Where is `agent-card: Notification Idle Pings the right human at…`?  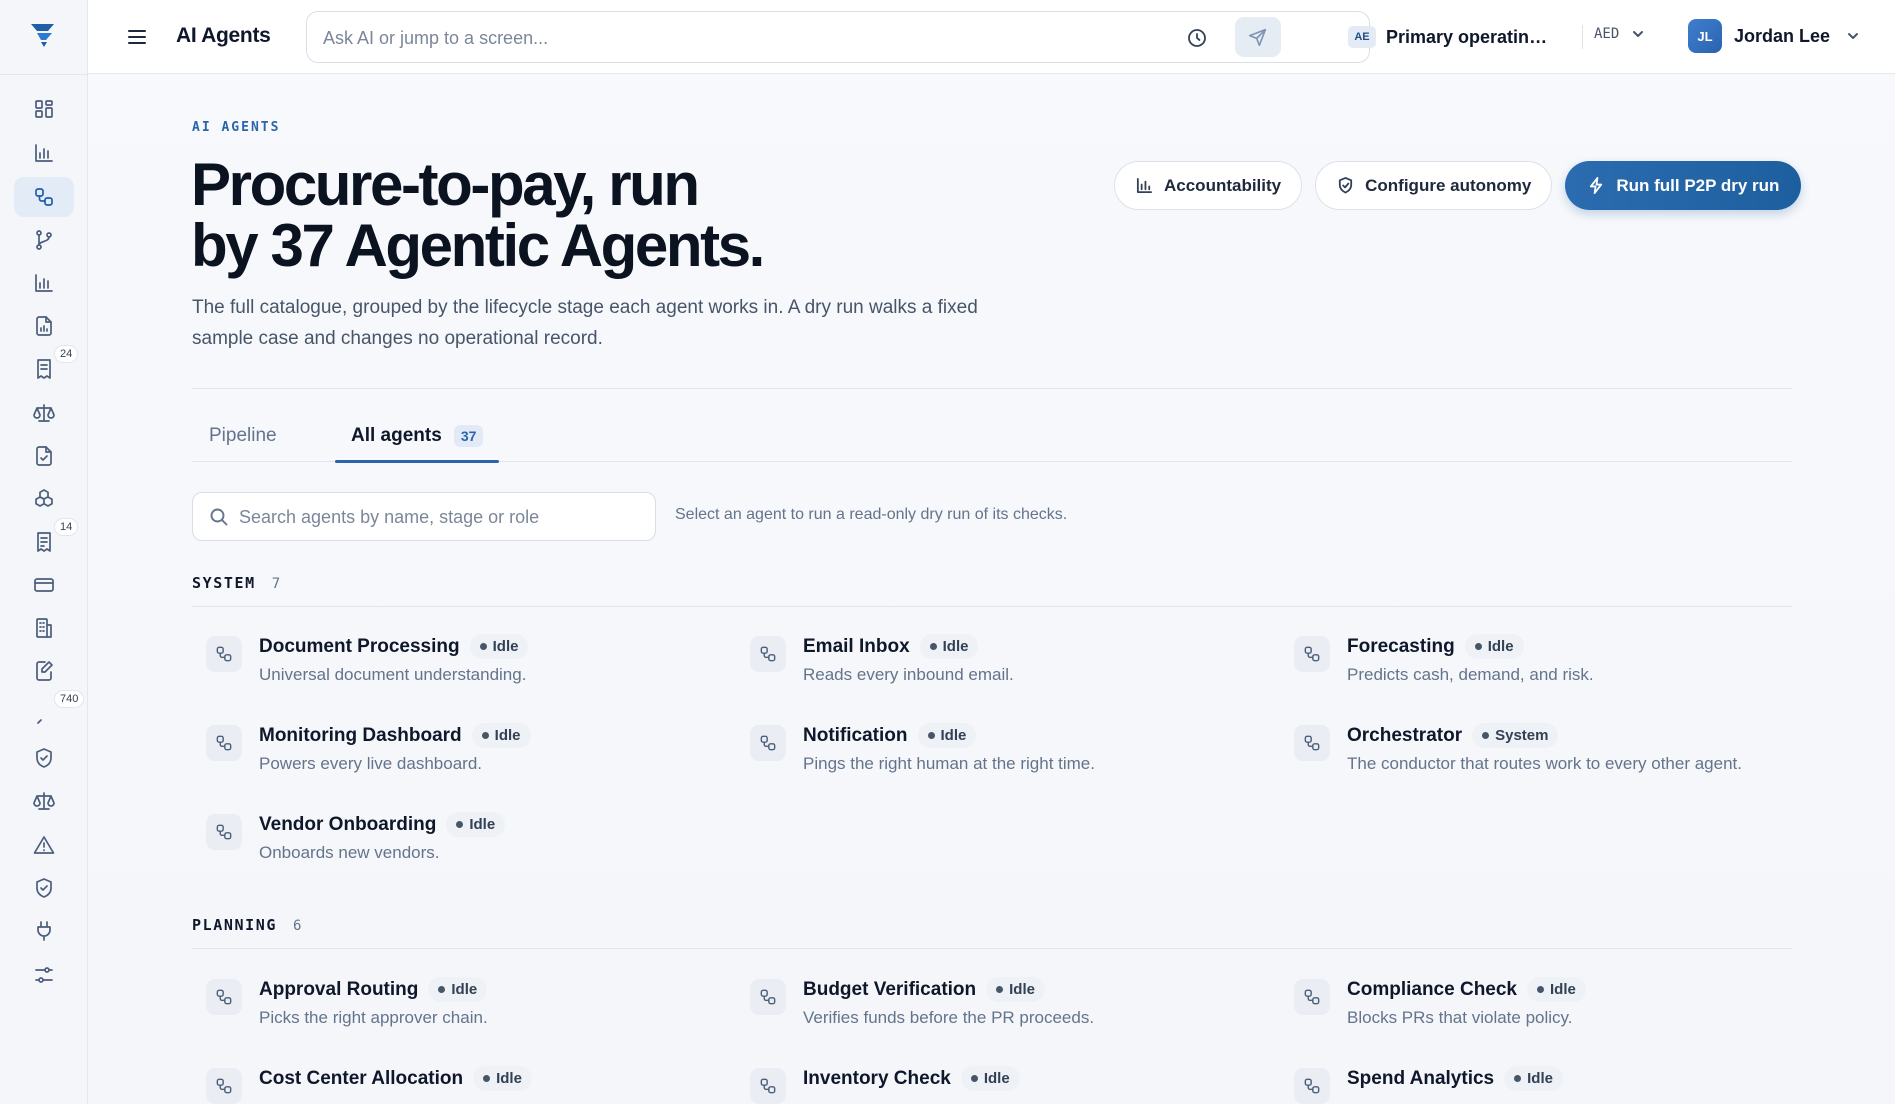 agent-card: Notification Idle Pings the right human at… is located at coordinates (1010, 758).